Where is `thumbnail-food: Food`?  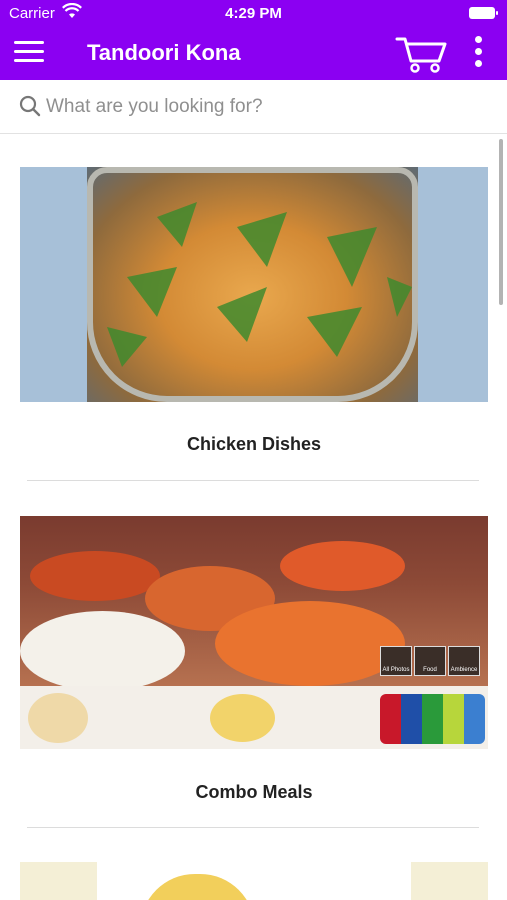
thumbnail-food: Food is located at coordinates (430, 661).